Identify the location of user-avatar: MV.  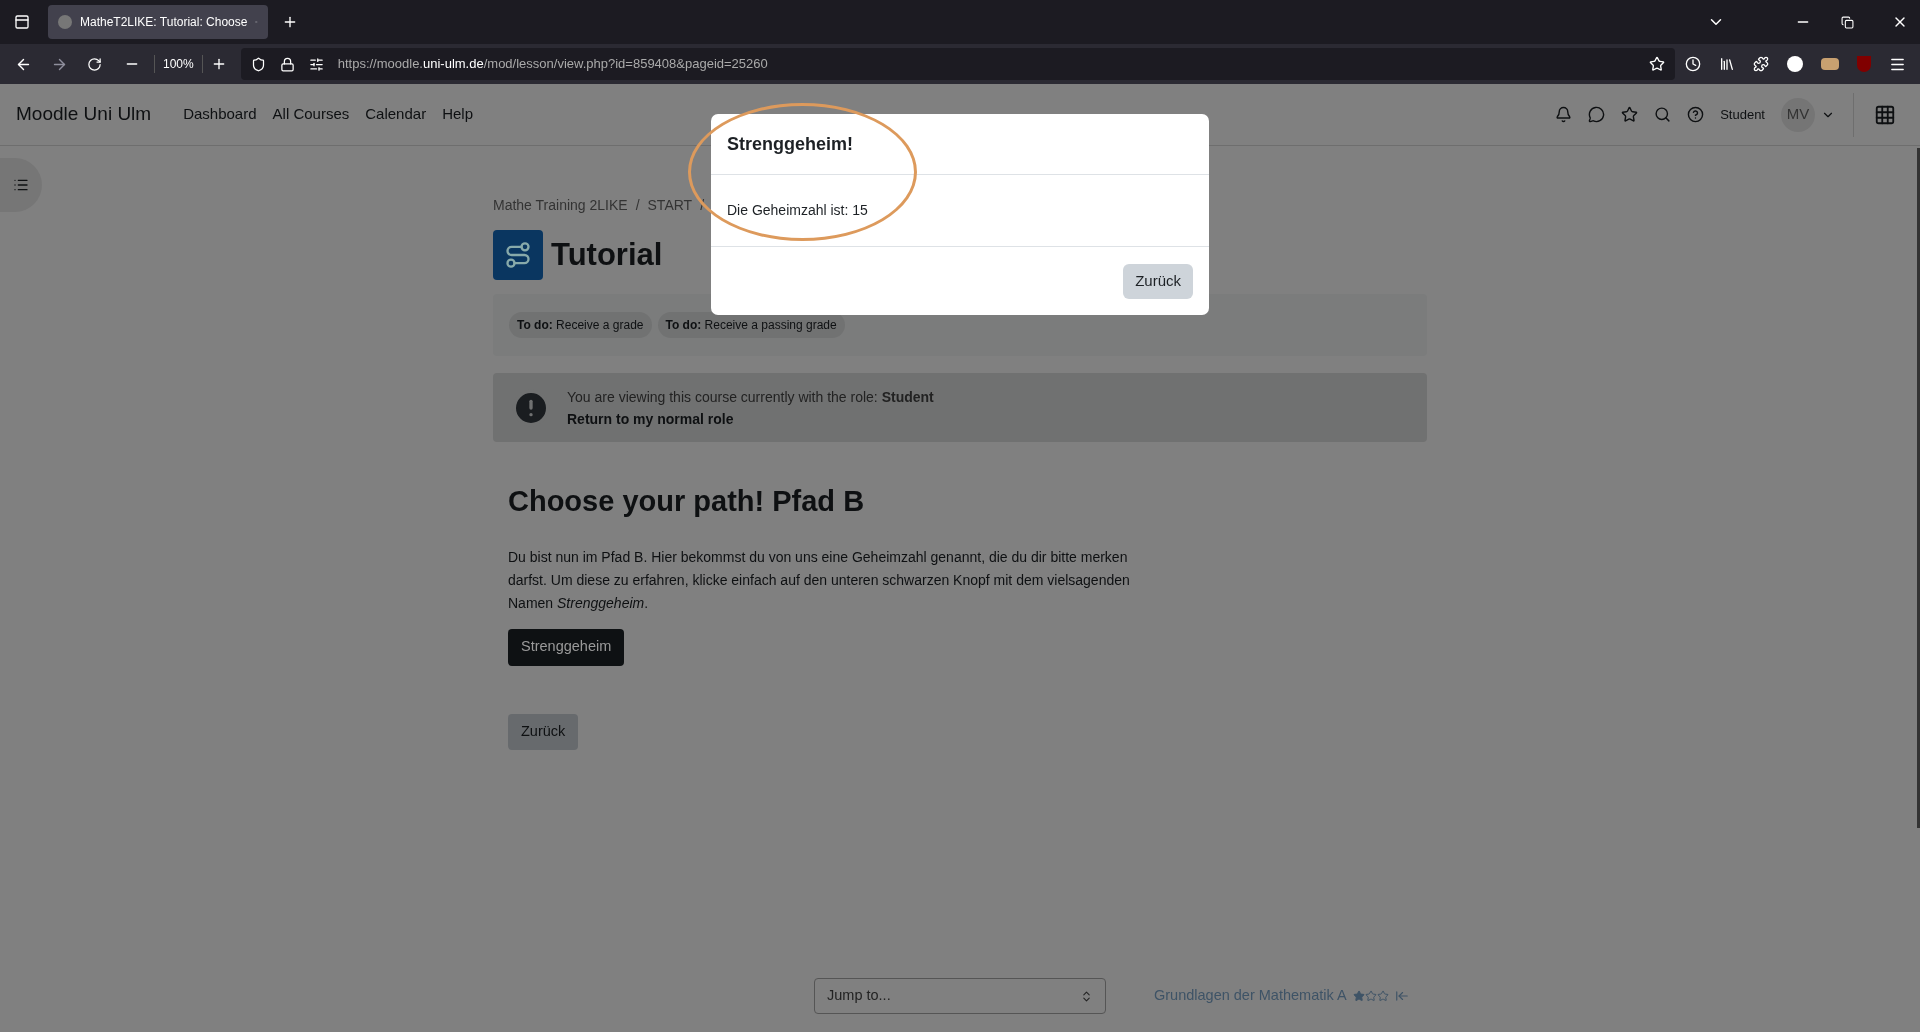
(1798, 114).